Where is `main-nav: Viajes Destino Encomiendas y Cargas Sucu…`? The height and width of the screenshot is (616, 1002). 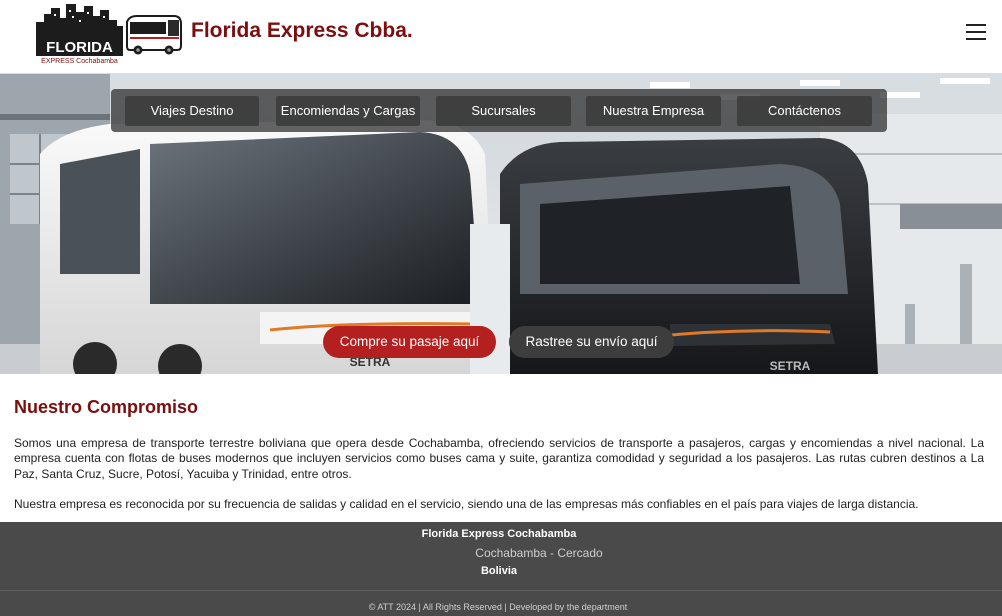
main-nav: Viajes Destino Encomiendas y Cargas Sucu… is located at coordinates (499, 110).